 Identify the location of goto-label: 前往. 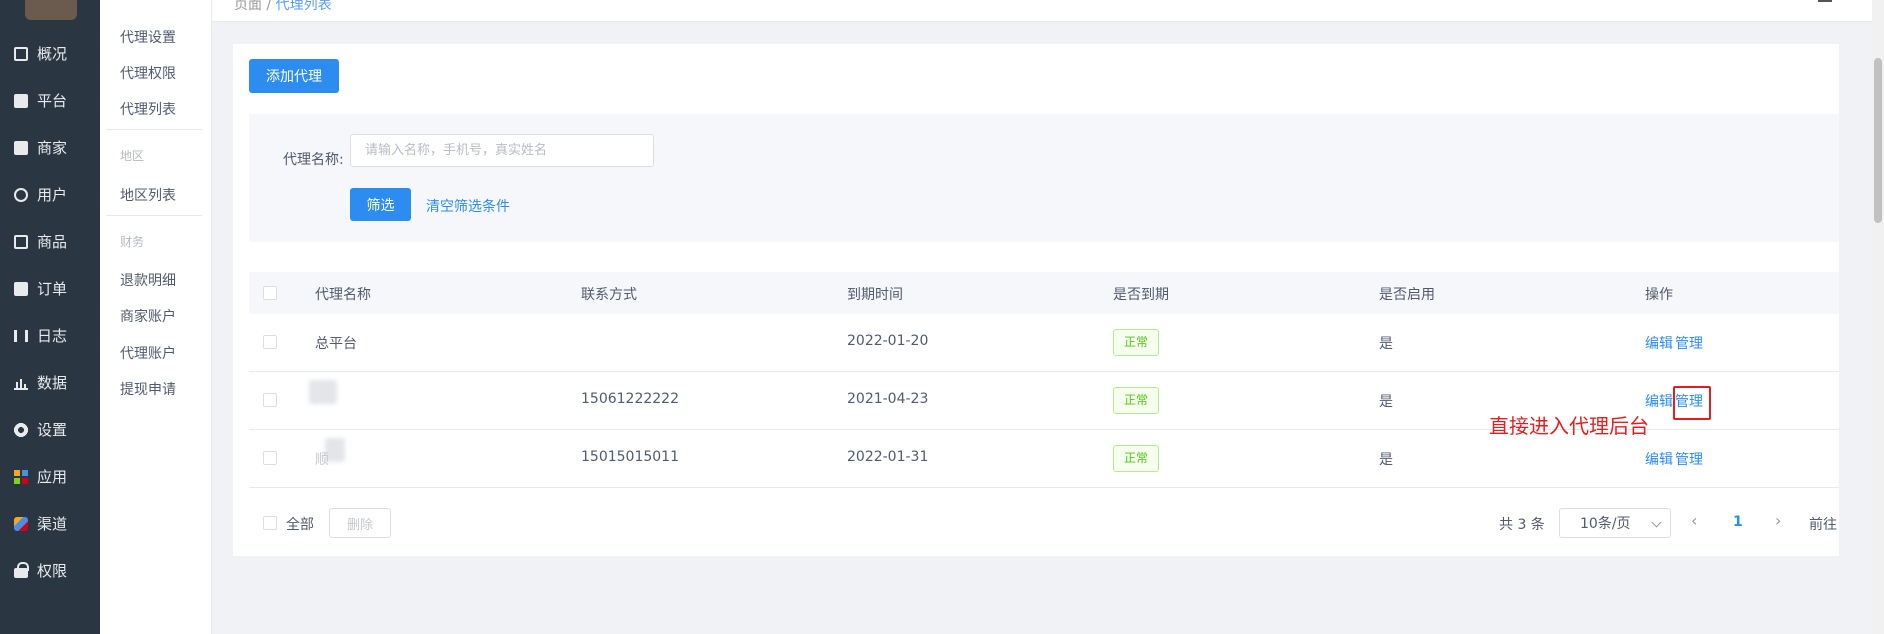
(1823, 525).